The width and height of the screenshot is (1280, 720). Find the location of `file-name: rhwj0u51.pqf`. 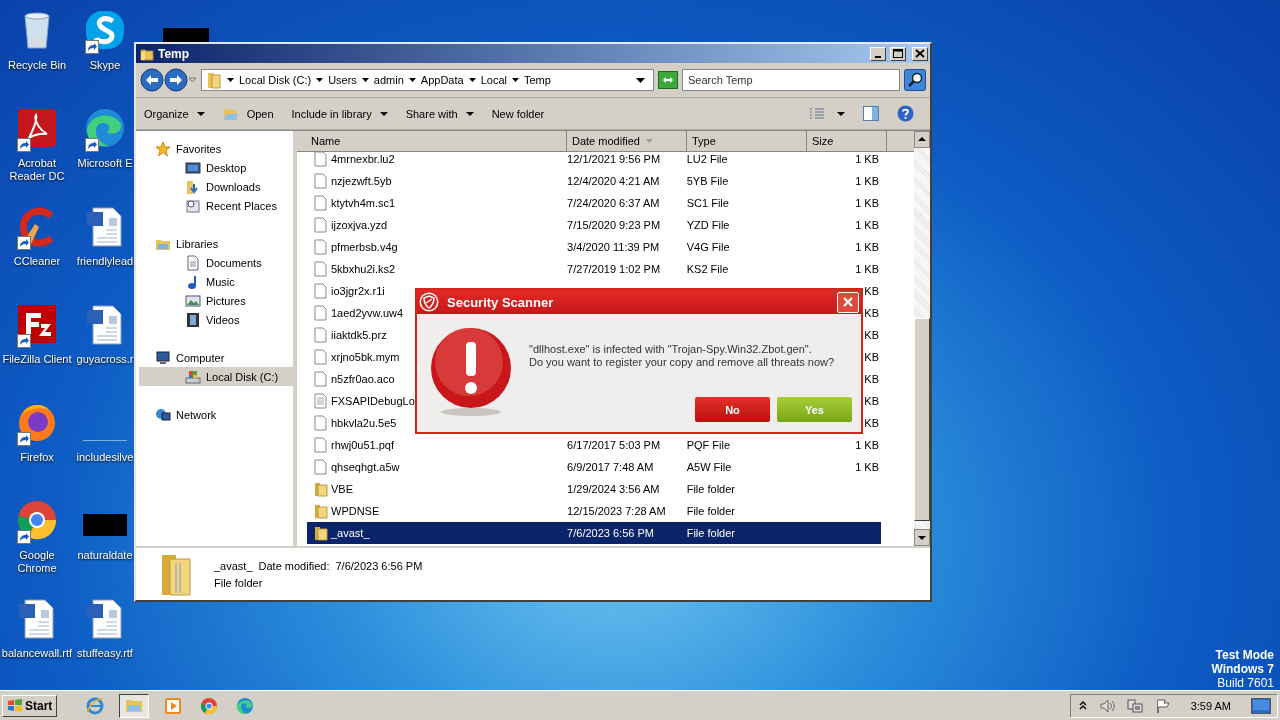

file-name: rhwj0u51.pqf is located at coordinates (362, 445).